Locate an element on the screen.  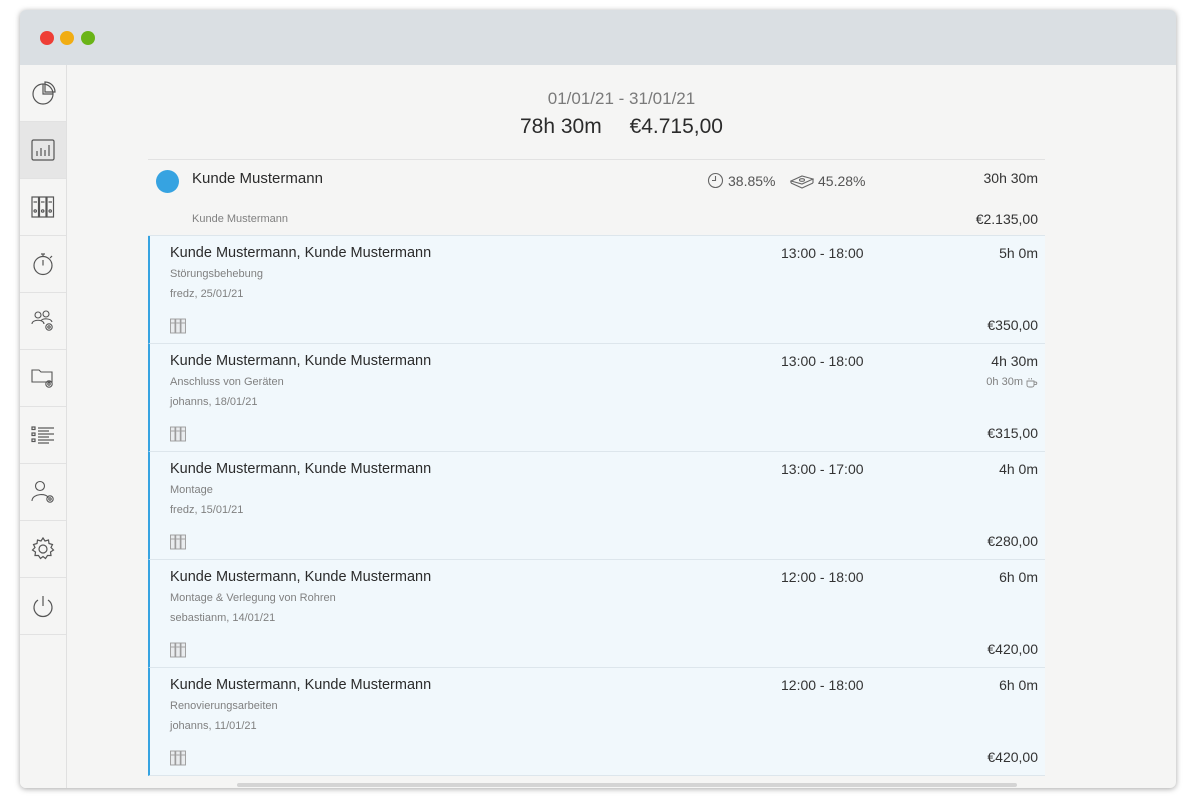
entry-duration: 4h 30m is located at coordinates (1014, 361).